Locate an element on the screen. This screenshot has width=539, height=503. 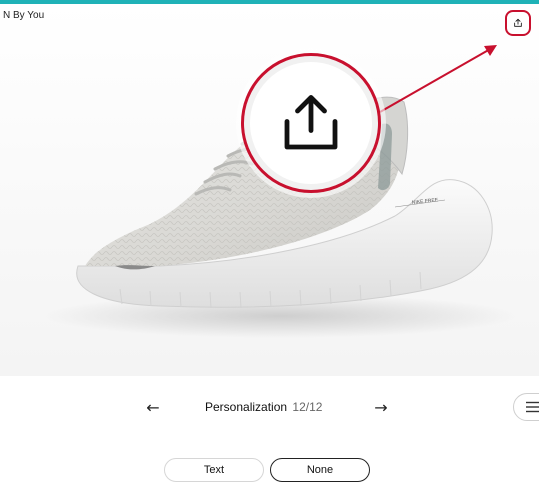
hamburger-menu-icon is located at coordinates (532, 407).